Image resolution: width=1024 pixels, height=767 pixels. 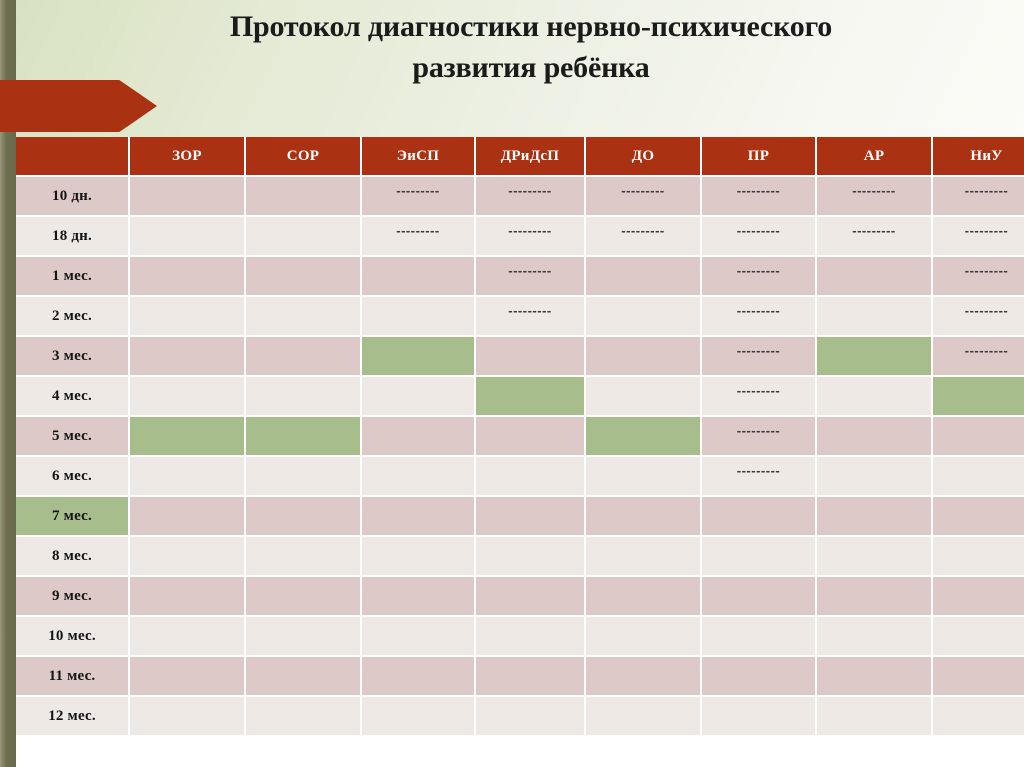 I want to click on column-header-sor: СОР, so click(x=303, y=156).